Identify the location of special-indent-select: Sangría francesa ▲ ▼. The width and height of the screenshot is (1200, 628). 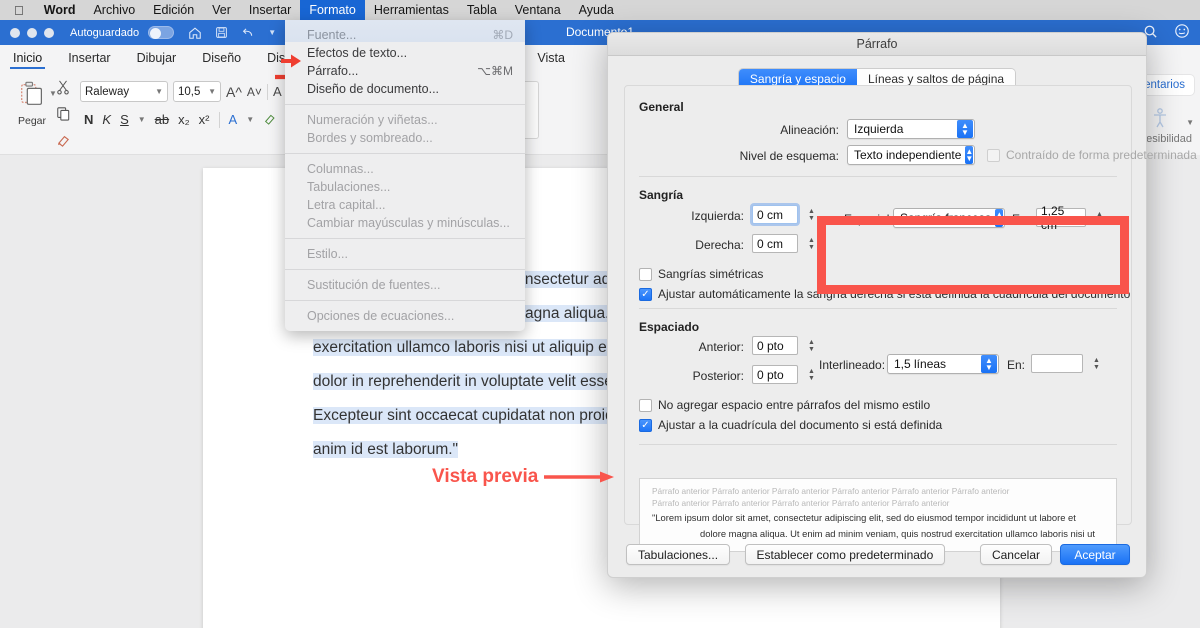
(949, 218).